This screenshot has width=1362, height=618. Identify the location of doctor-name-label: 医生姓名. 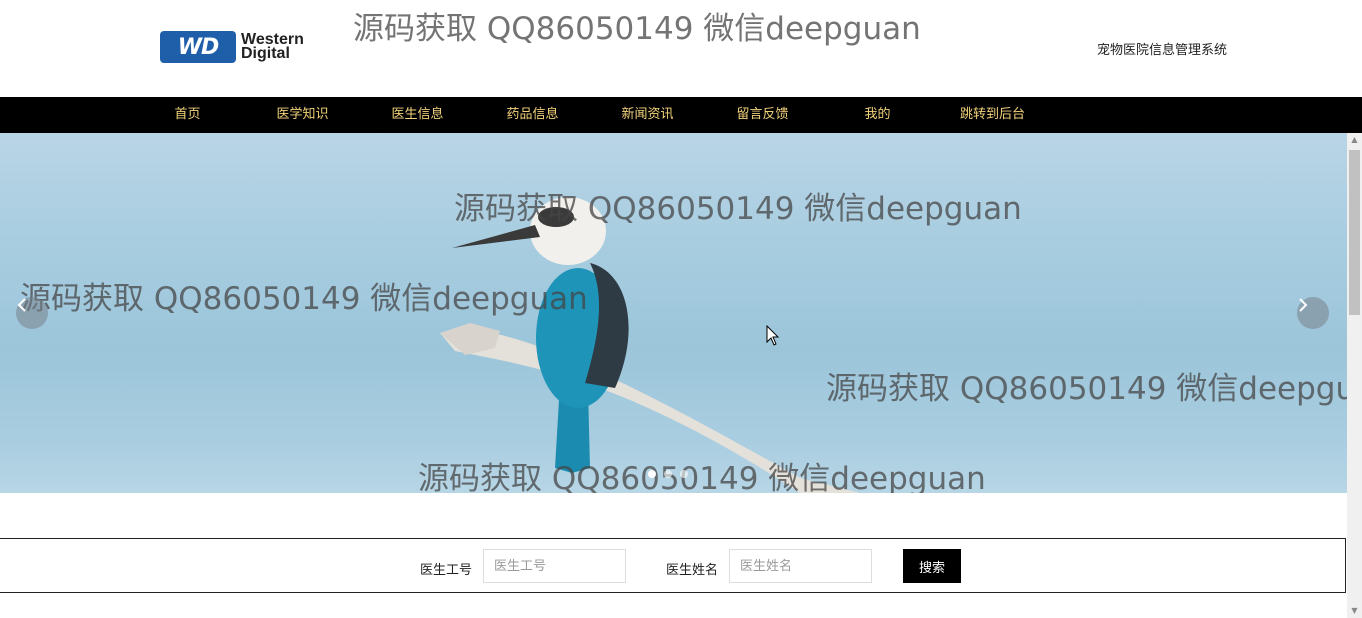
(692, 570).